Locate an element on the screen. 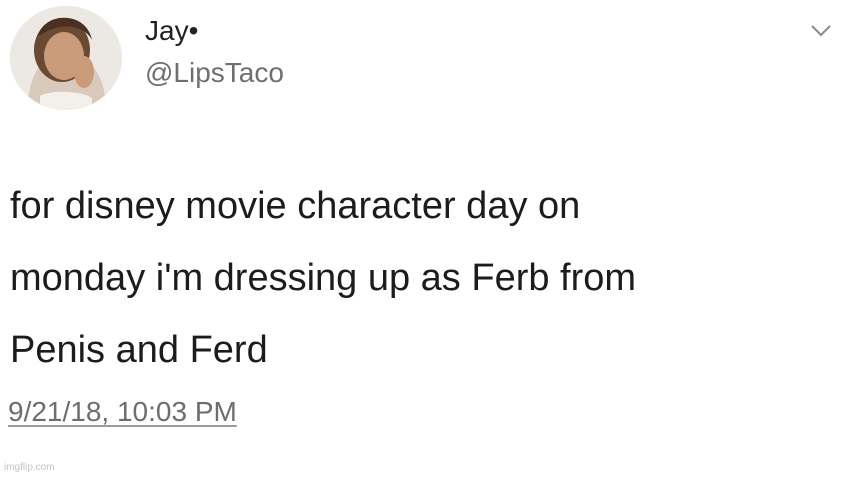 The height and width of the screenshot is (477, 850). watermark: imgflip.com is located at coordinates (29, 467).